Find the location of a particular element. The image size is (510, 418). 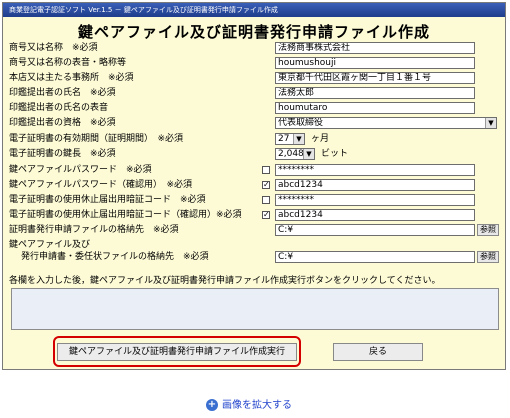

request-dir-label: 証明書発行申請ファイルの格納先 ※必須 is located at coordinates (94, 230).